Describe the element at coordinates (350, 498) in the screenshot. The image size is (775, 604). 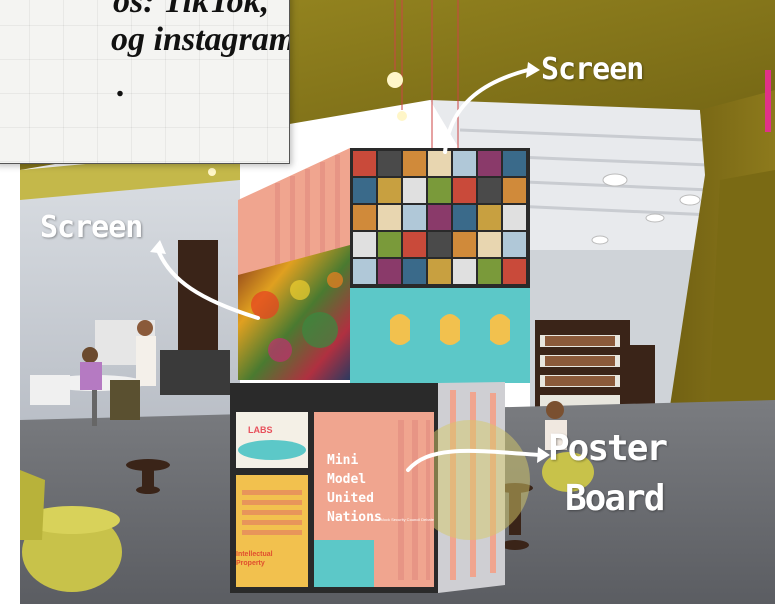
I see `poster-title-line3: United` at that location.